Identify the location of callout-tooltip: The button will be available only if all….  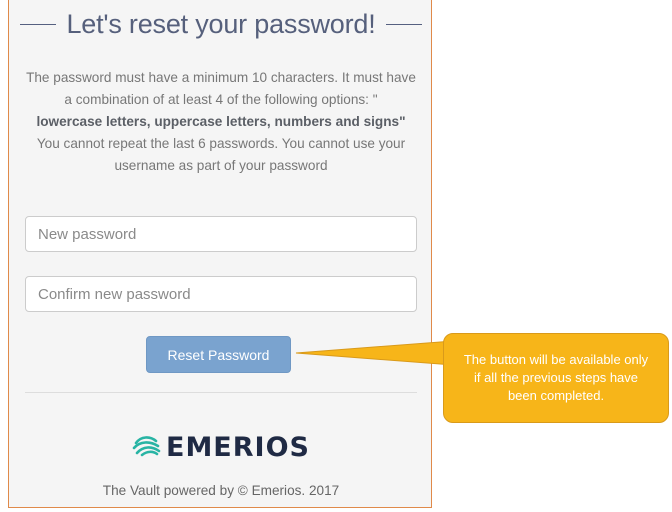
(556, 378).